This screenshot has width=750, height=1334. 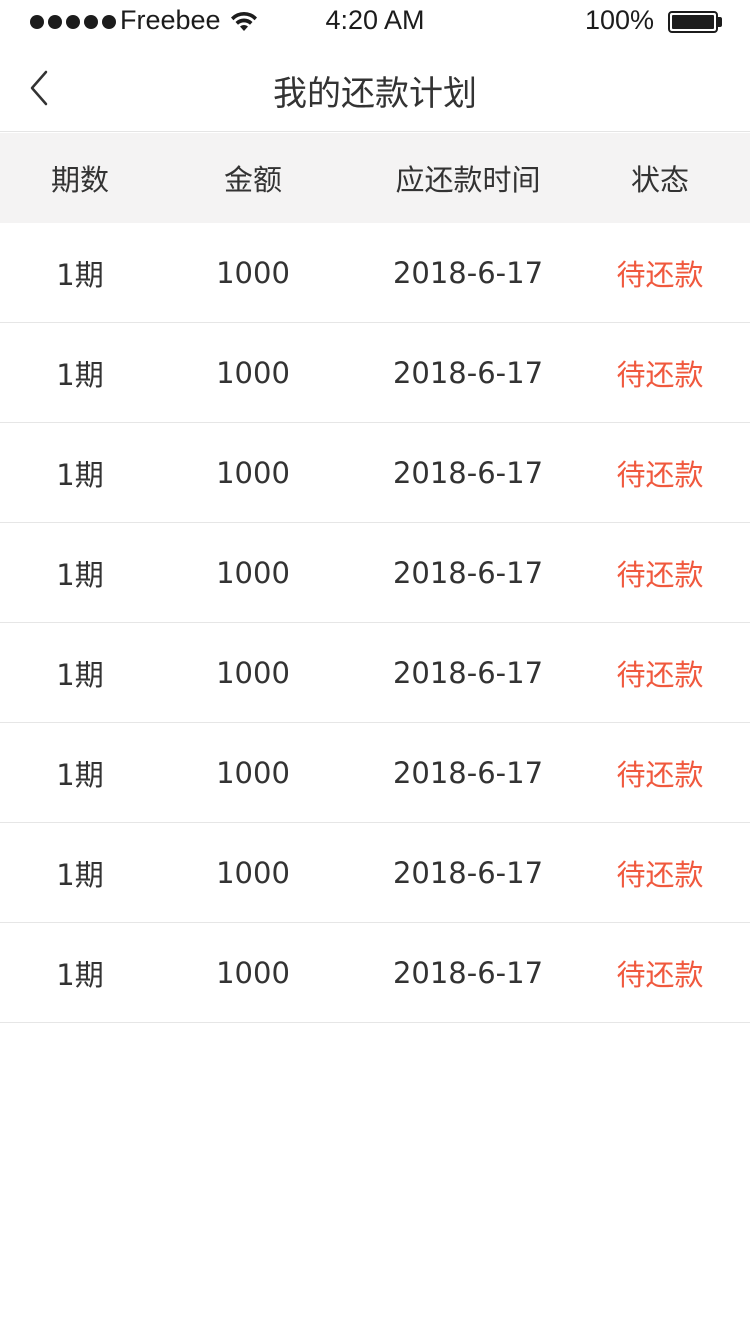 I want to click on column-header-due-date: 应还款时间, so click(x=468, y=180).